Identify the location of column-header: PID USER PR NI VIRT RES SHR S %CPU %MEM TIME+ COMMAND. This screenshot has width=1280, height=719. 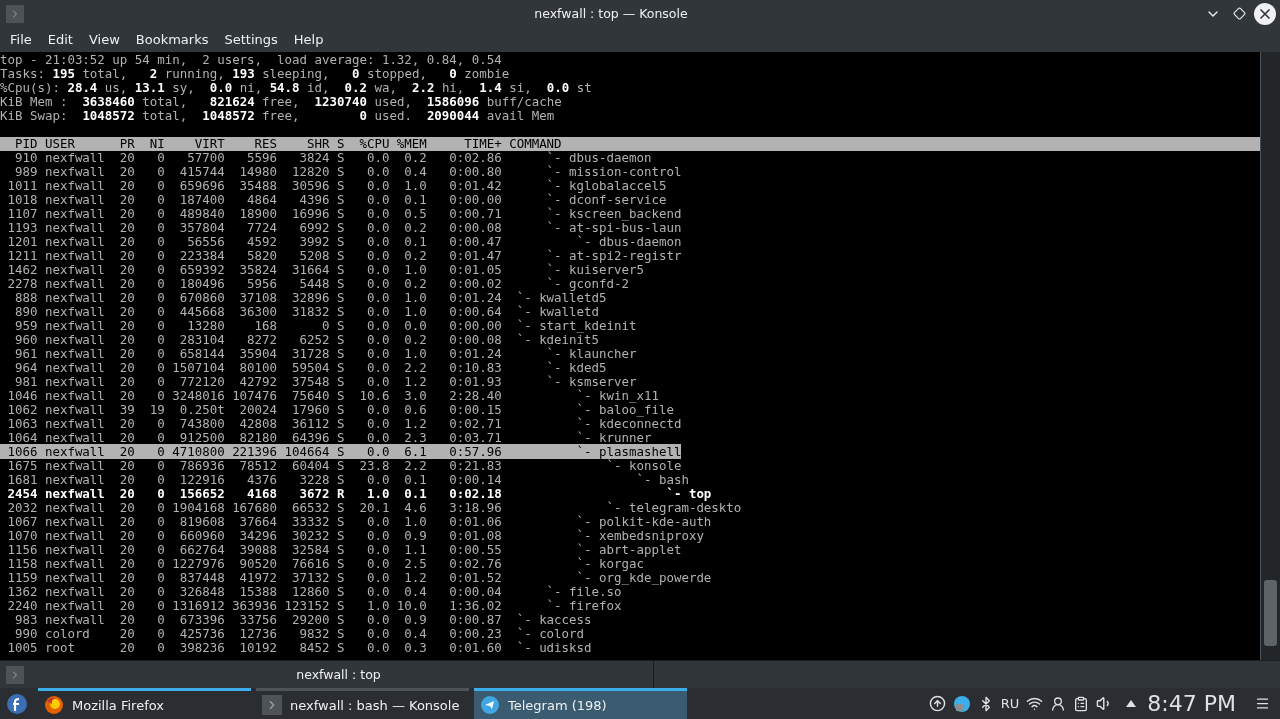
(630, 144).